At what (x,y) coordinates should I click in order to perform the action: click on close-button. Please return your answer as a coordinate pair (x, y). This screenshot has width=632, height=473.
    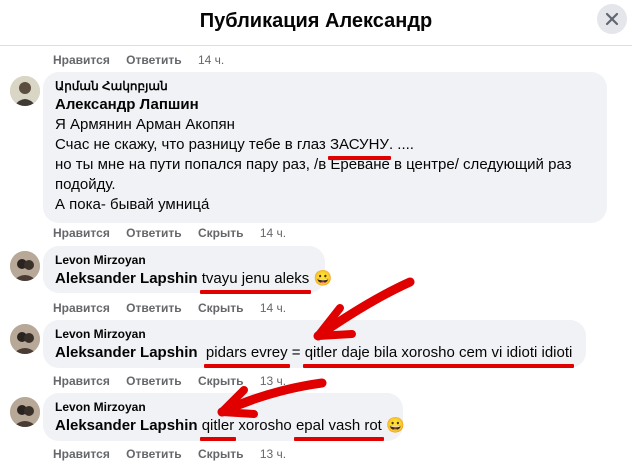
    Looking at the image, I should click on (612, 19).